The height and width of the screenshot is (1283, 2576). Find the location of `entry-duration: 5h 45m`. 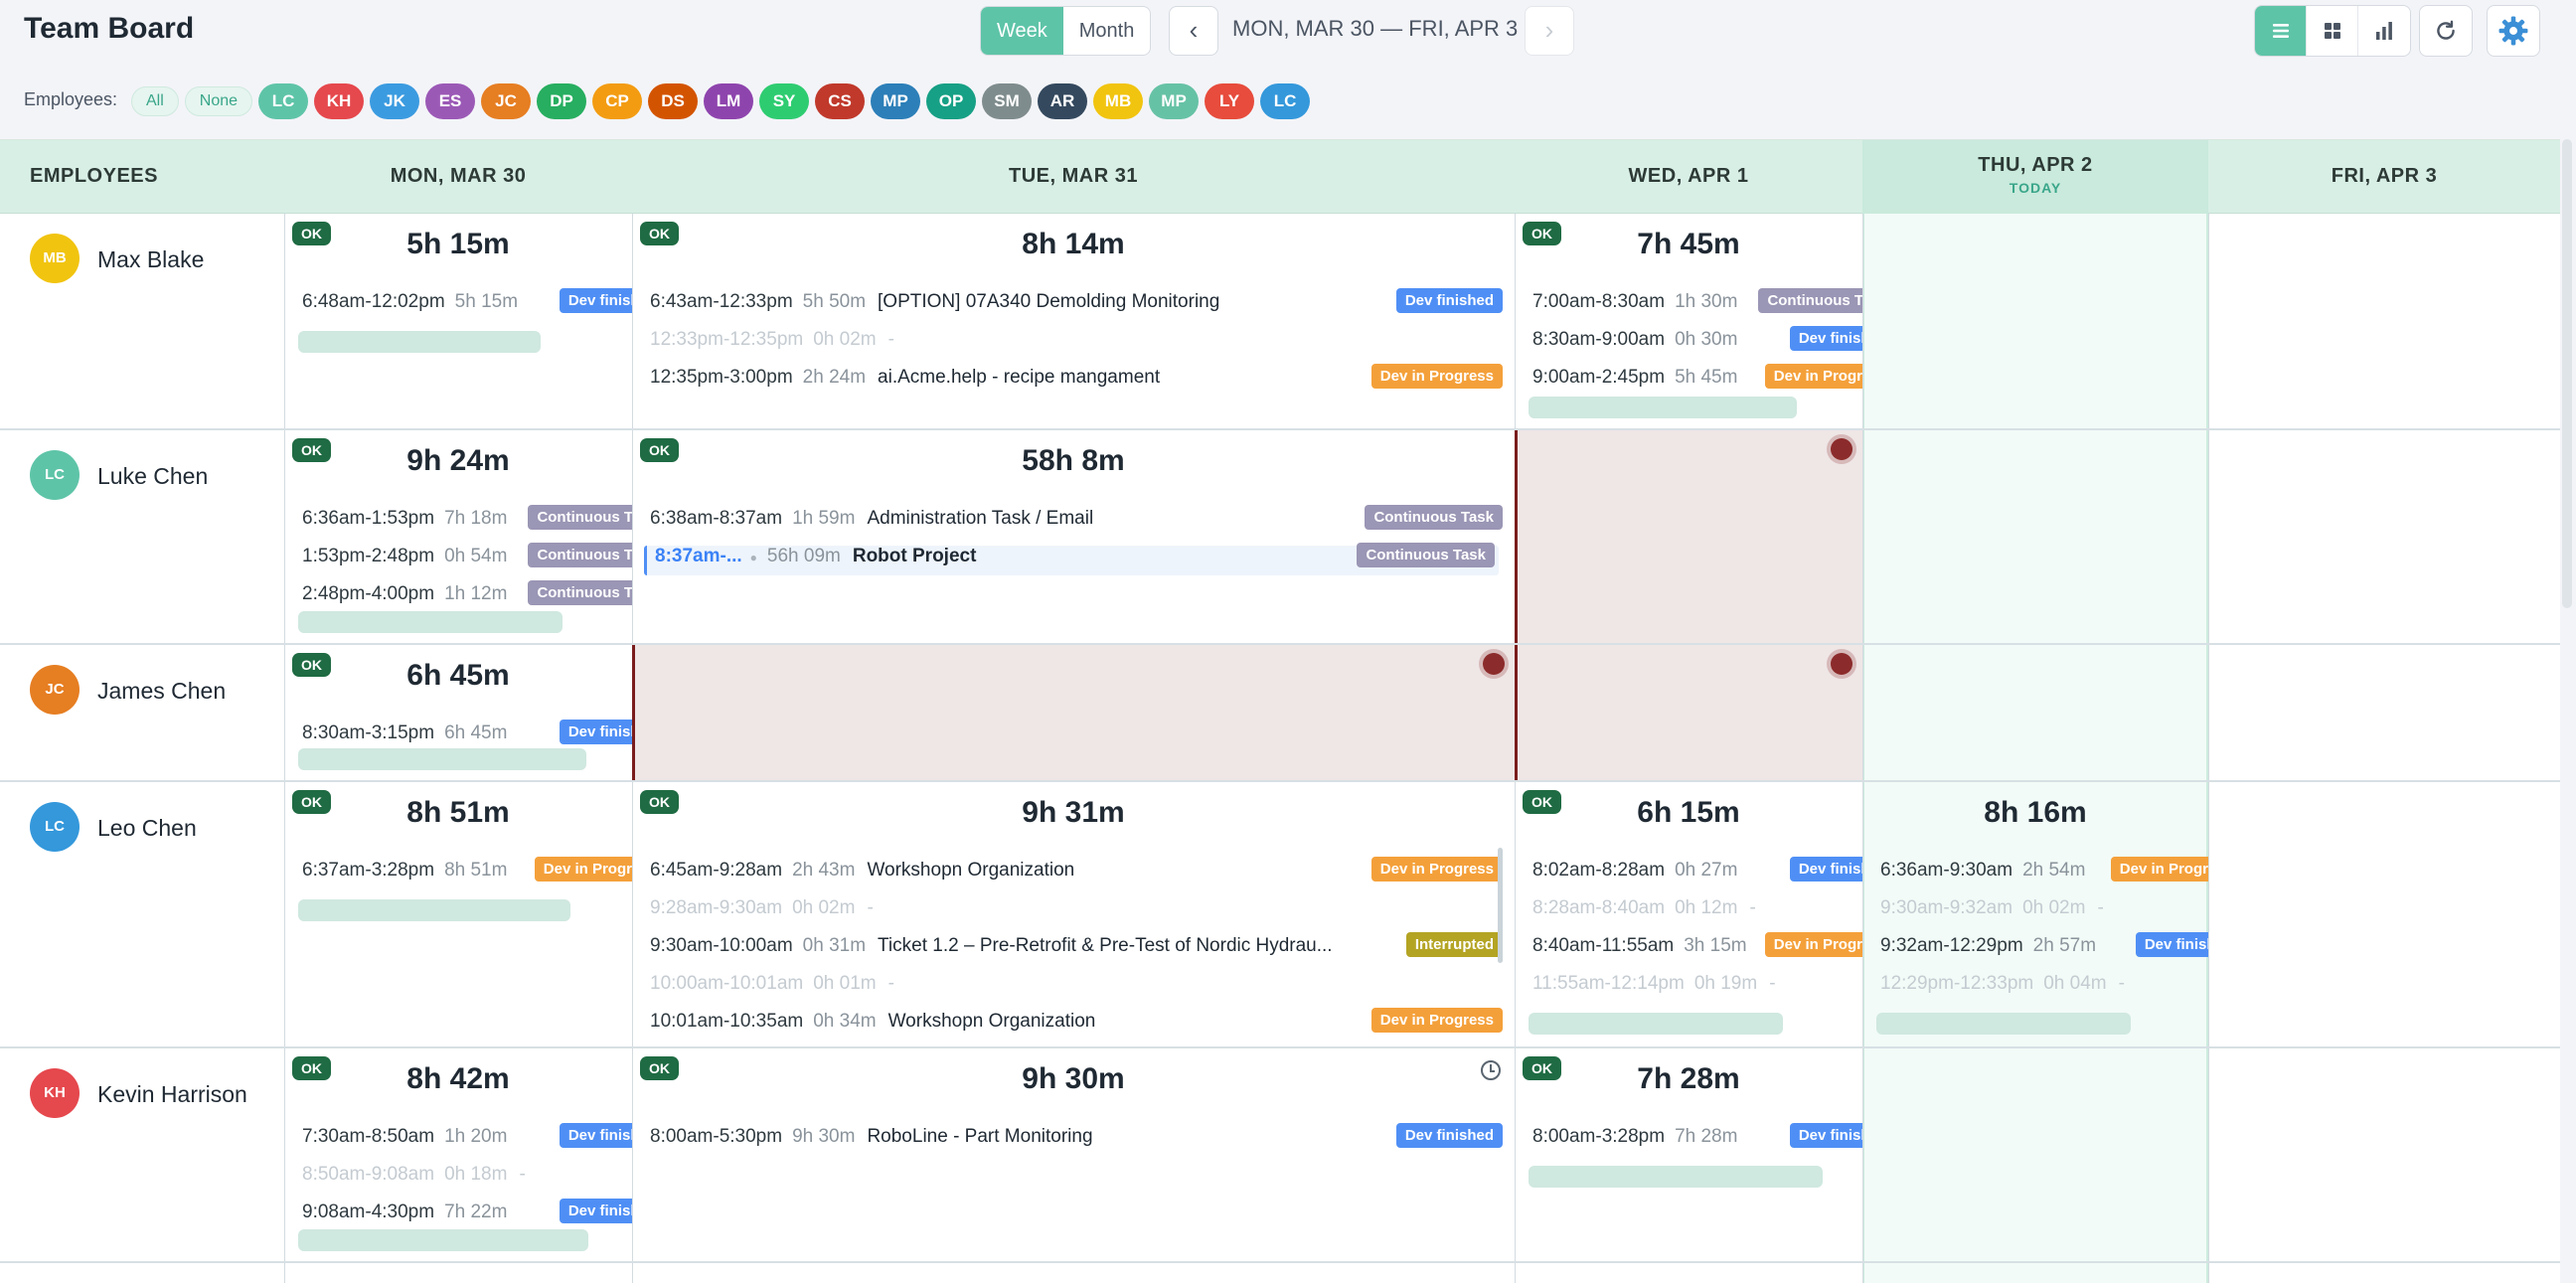

entry-duration: 5h 45m is located at coordinates (1706, 377).